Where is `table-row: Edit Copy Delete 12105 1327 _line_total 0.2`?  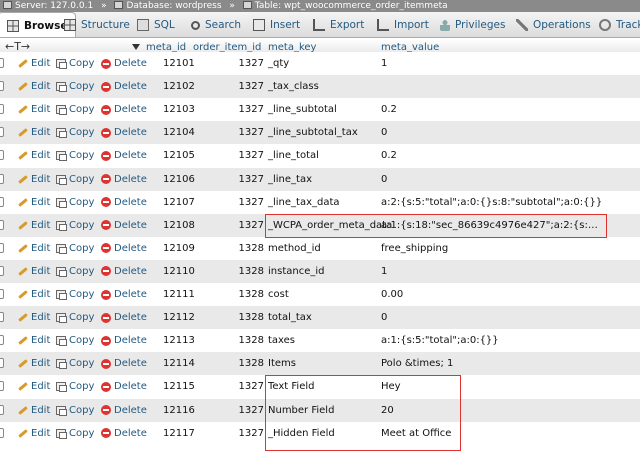 table-row: Edit Copy Delete 12105 1327 _line_total 0.2 is located at coordinates (320, 156).